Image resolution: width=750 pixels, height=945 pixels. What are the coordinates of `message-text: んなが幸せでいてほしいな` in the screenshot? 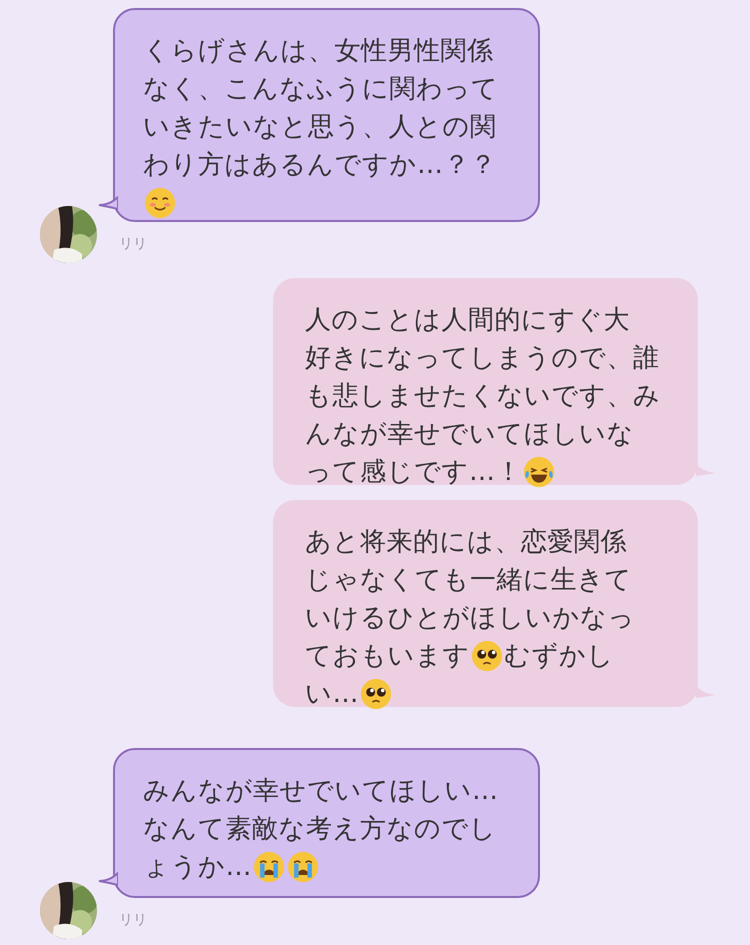 It's located at (469, 434).